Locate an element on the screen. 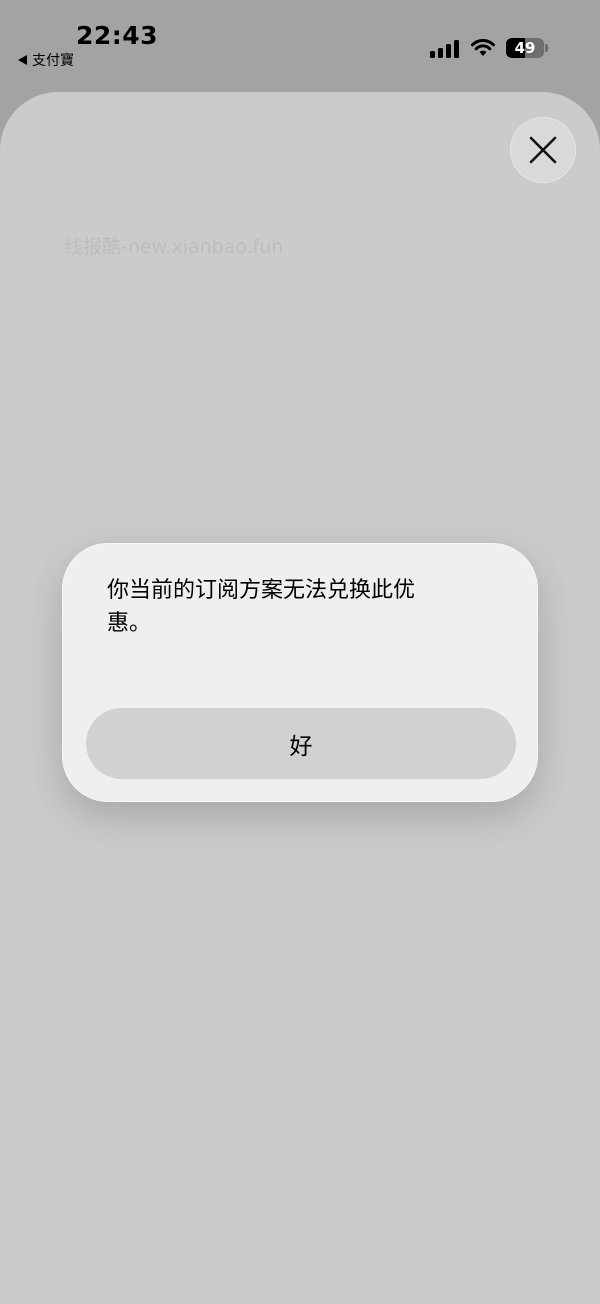  battery-icon: 49 is located at coordinates (525, 48).